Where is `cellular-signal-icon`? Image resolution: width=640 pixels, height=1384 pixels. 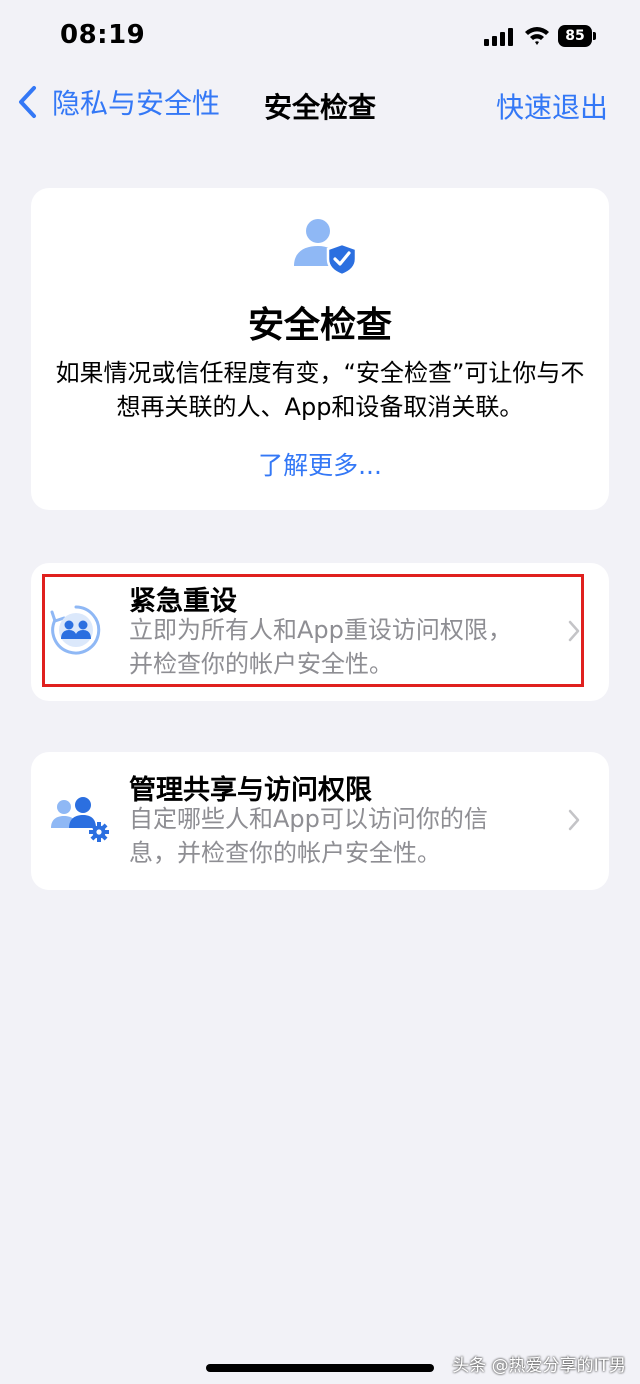
cellular-signal-icon is located at coordinates (498, 37).